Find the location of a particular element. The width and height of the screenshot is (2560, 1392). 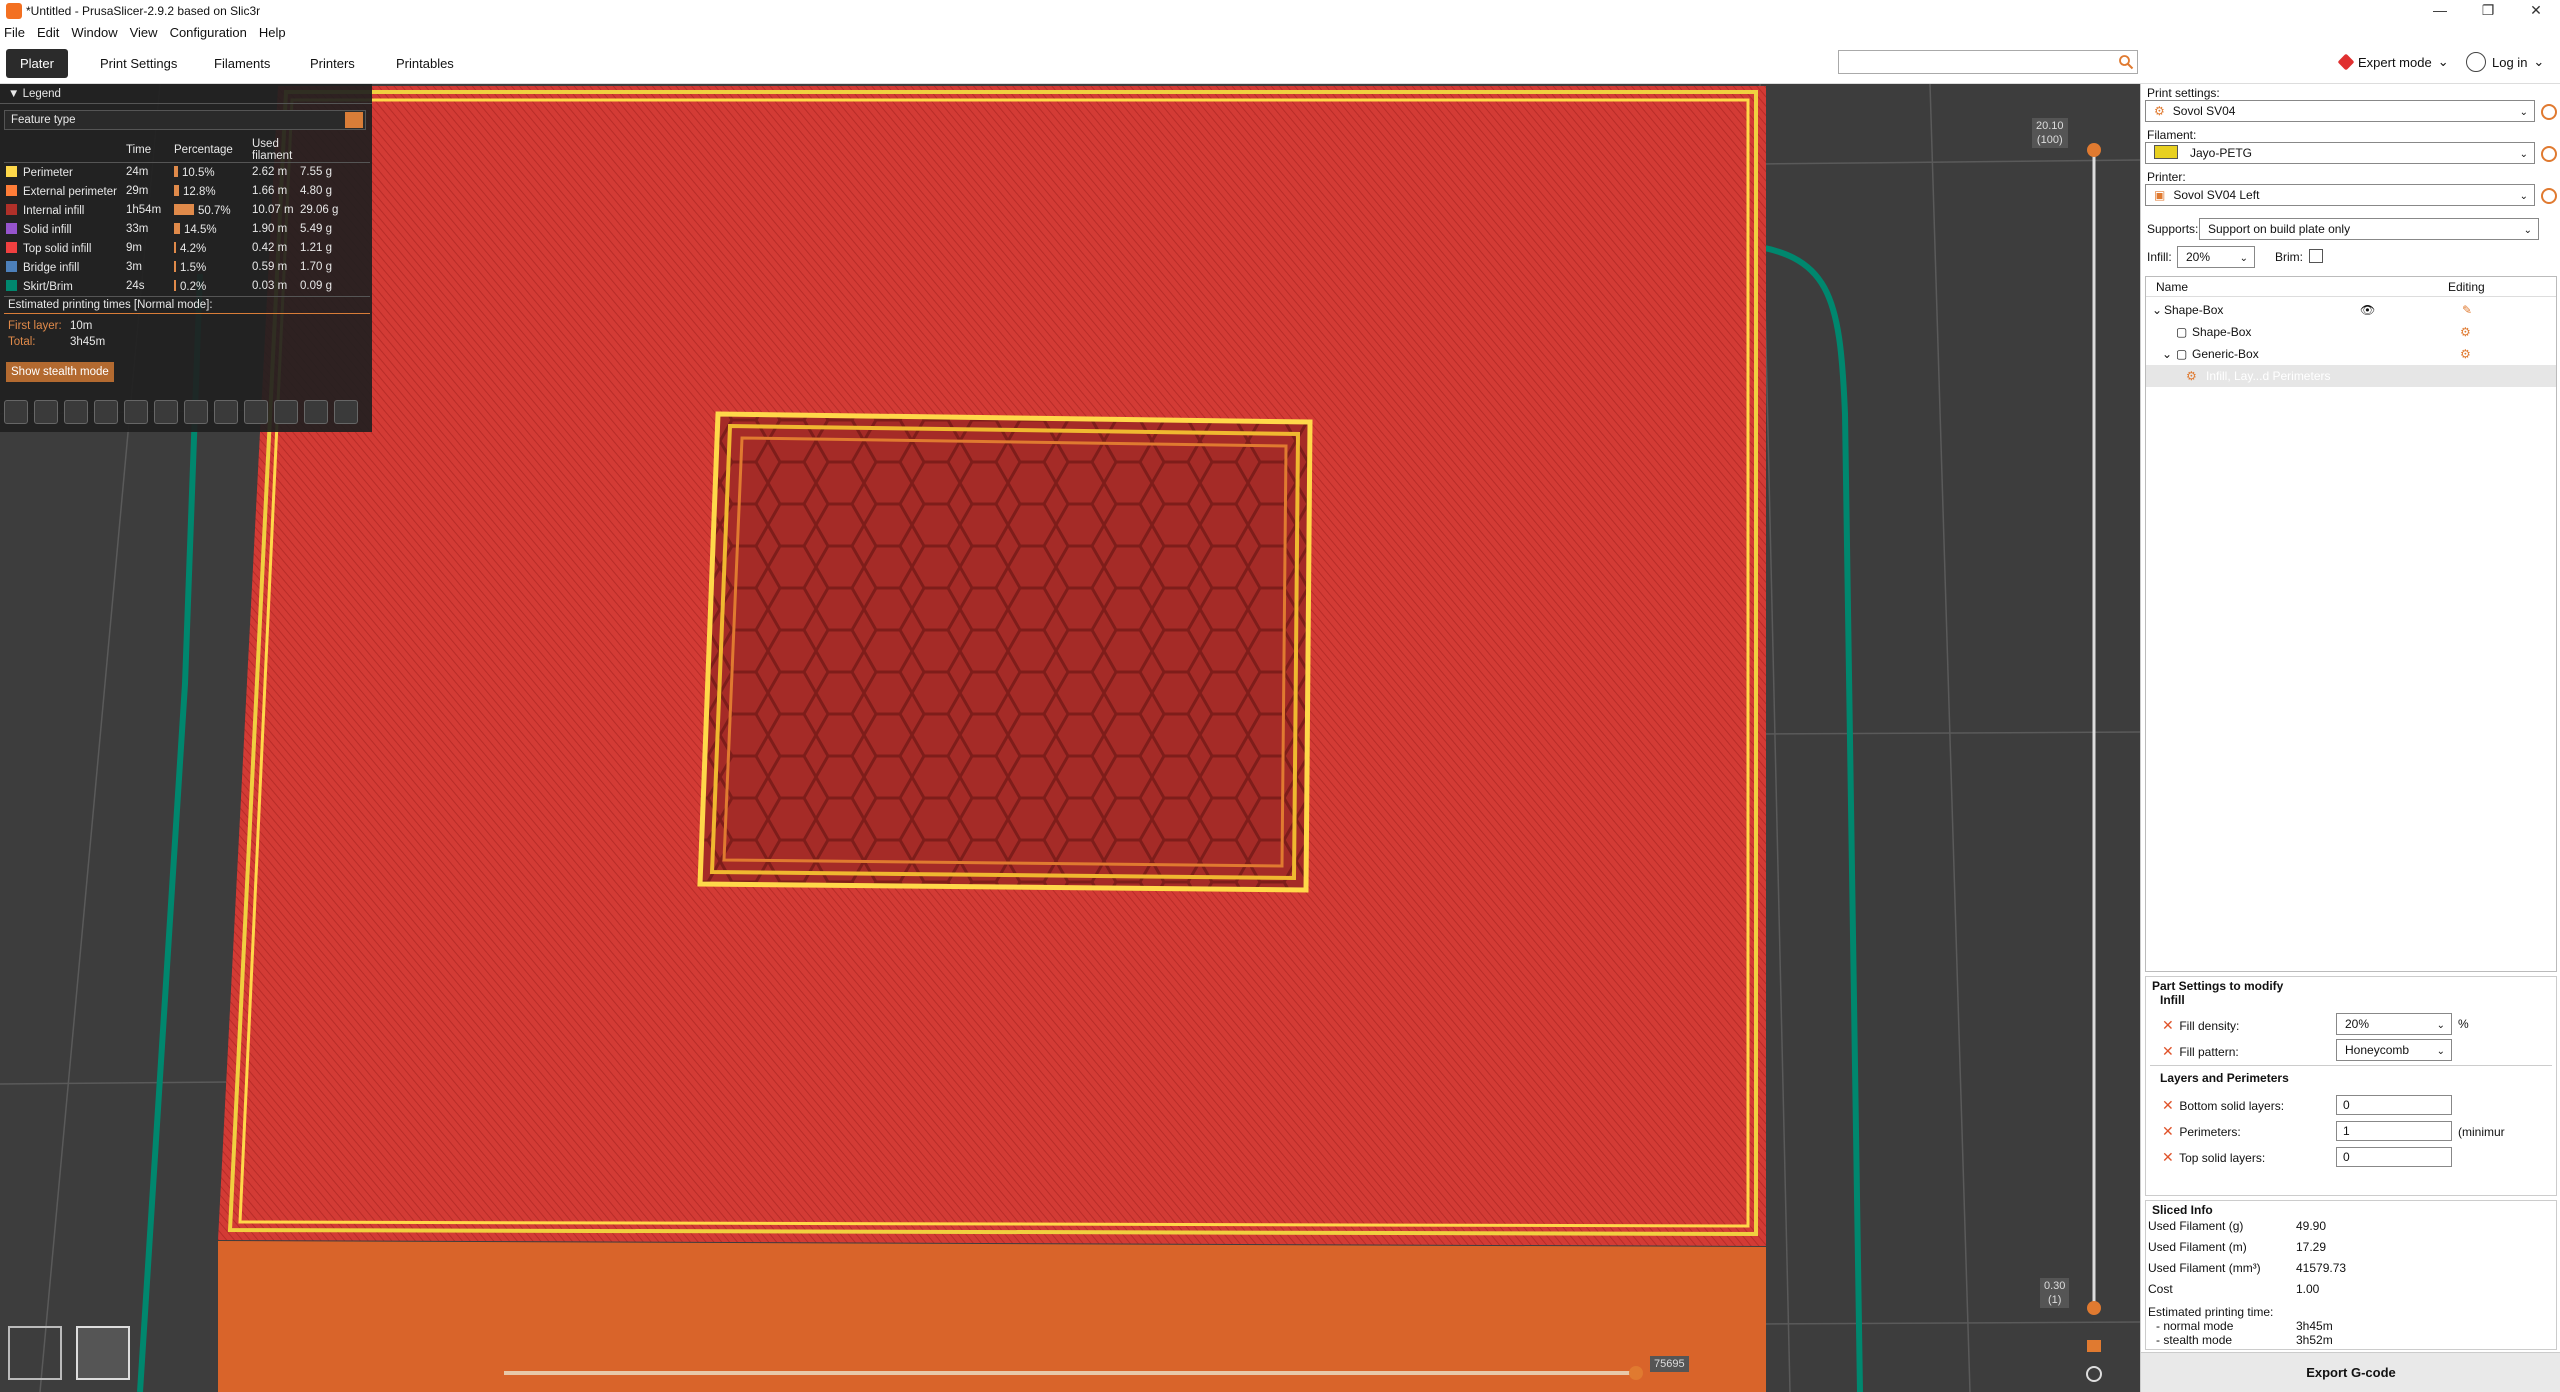

perimeters-label: Perimeters: is located at coordinates (2210, 1132).